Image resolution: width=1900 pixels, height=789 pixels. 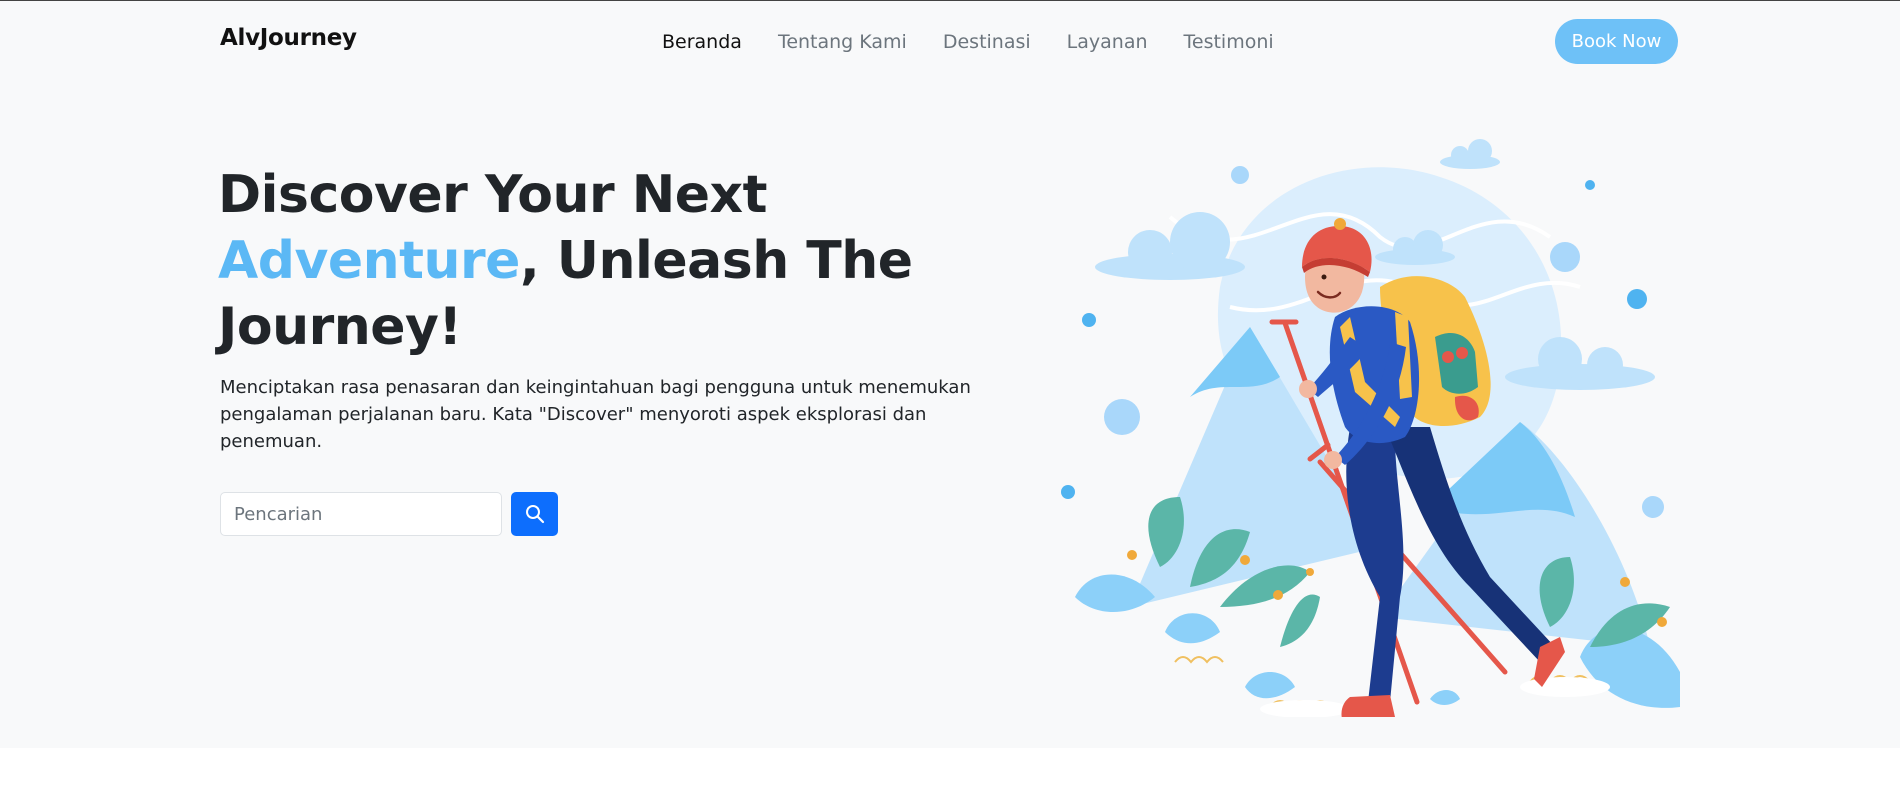 I want to click on search-button, so click(x=534, y=514).